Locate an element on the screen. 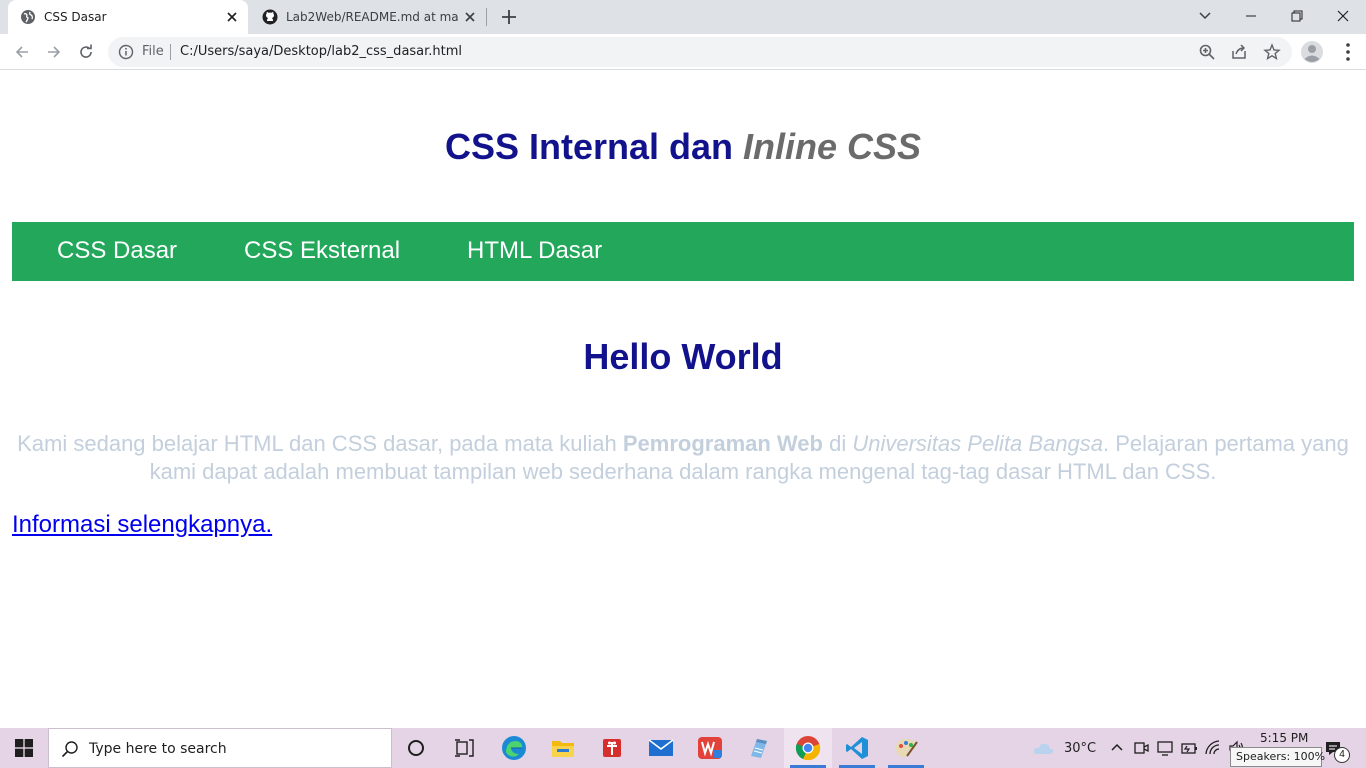 Image resolution: width=1366 pixels, height=768 pixels. share-icon is located at coordinates (1239, 52).